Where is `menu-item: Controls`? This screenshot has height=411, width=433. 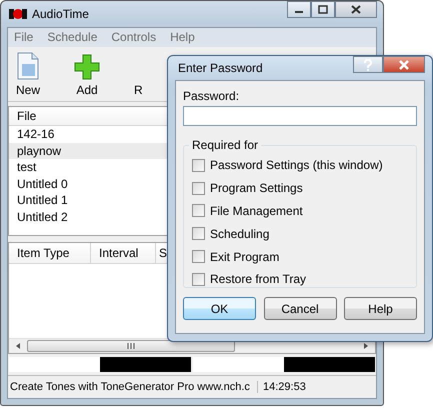 menu-item: Controls is located at coordinates (133, 37).